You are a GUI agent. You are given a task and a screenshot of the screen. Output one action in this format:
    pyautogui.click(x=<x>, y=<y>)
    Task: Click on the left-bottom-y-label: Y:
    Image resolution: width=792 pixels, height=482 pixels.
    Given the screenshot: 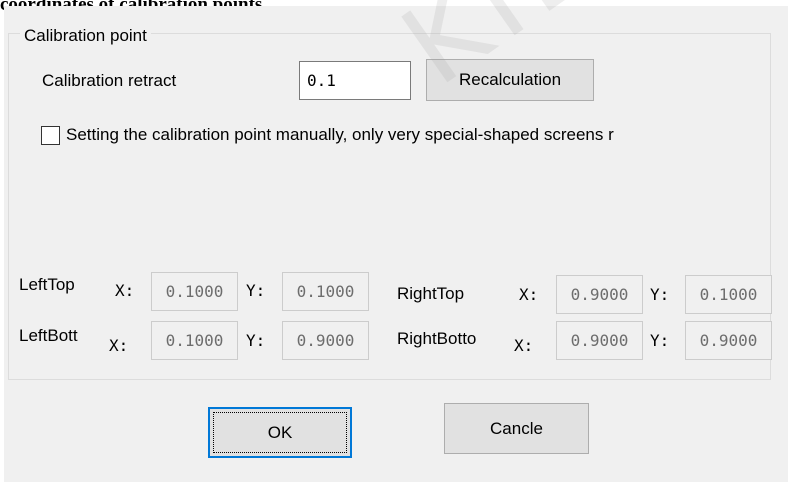 What is the action you would take?
    pyautogui.click(x=256, y=340)
    